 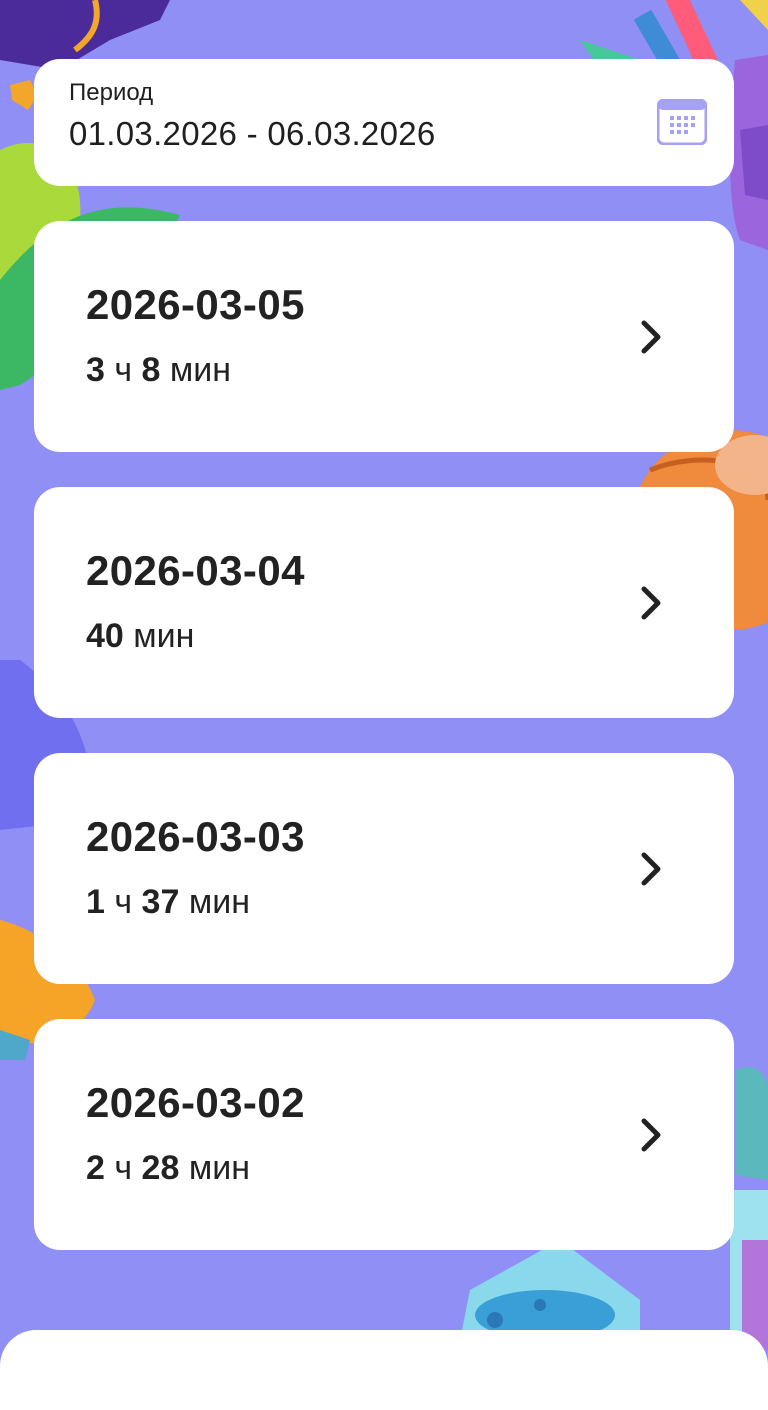 I want to click on day-card: 2026-03-02 2 ч 28 мин, so click(x=384, y=1134).